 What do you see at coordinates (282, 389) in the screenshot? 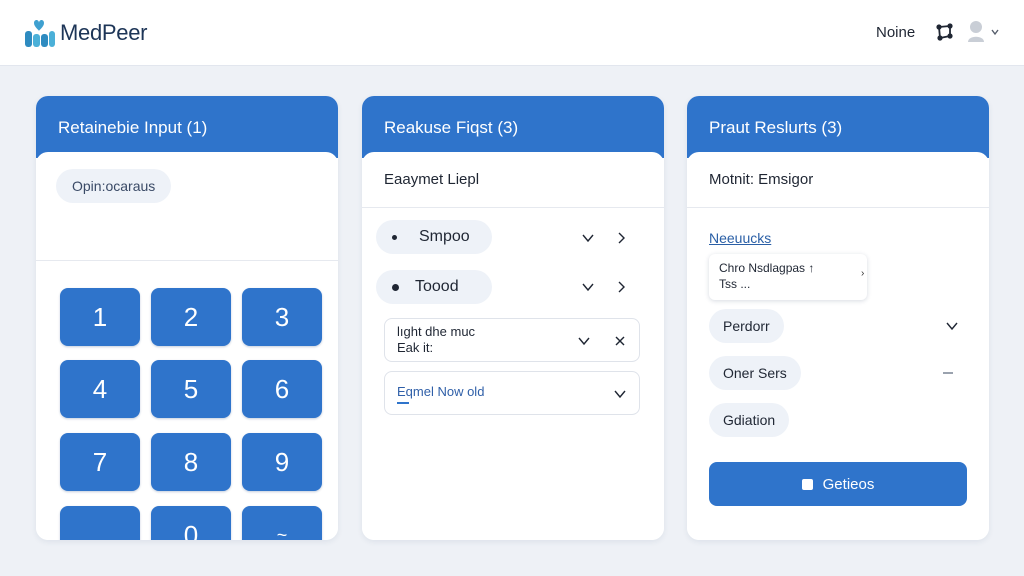
I see `key-6: 6` at bounding box center [282, 389].